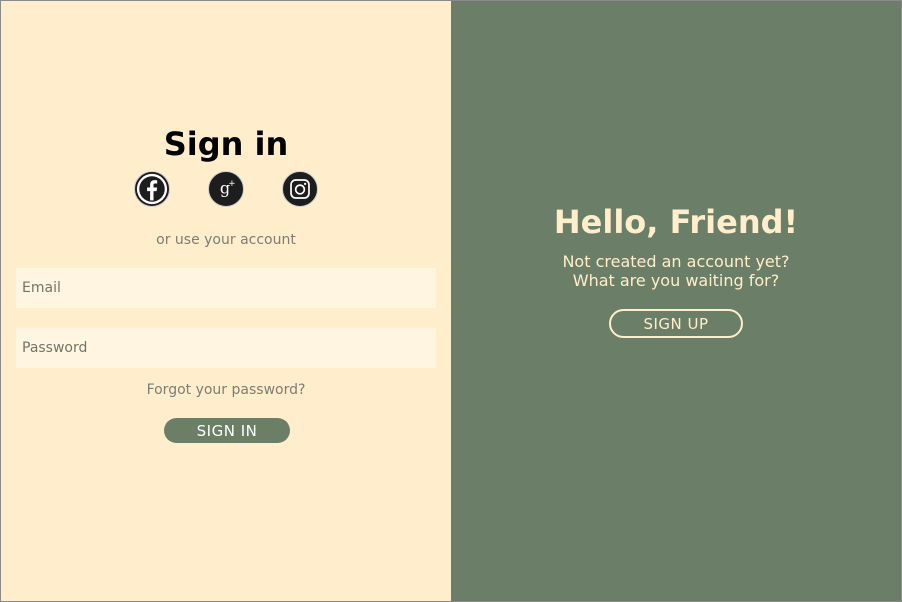 Image resolution: width=902 pixels, height=602 pixels. What do you see at coordinates (676, 261) in the screenshot?
I see `signup-subtitle-line1: Not created an account yet?` at bounding box center [676, 261].